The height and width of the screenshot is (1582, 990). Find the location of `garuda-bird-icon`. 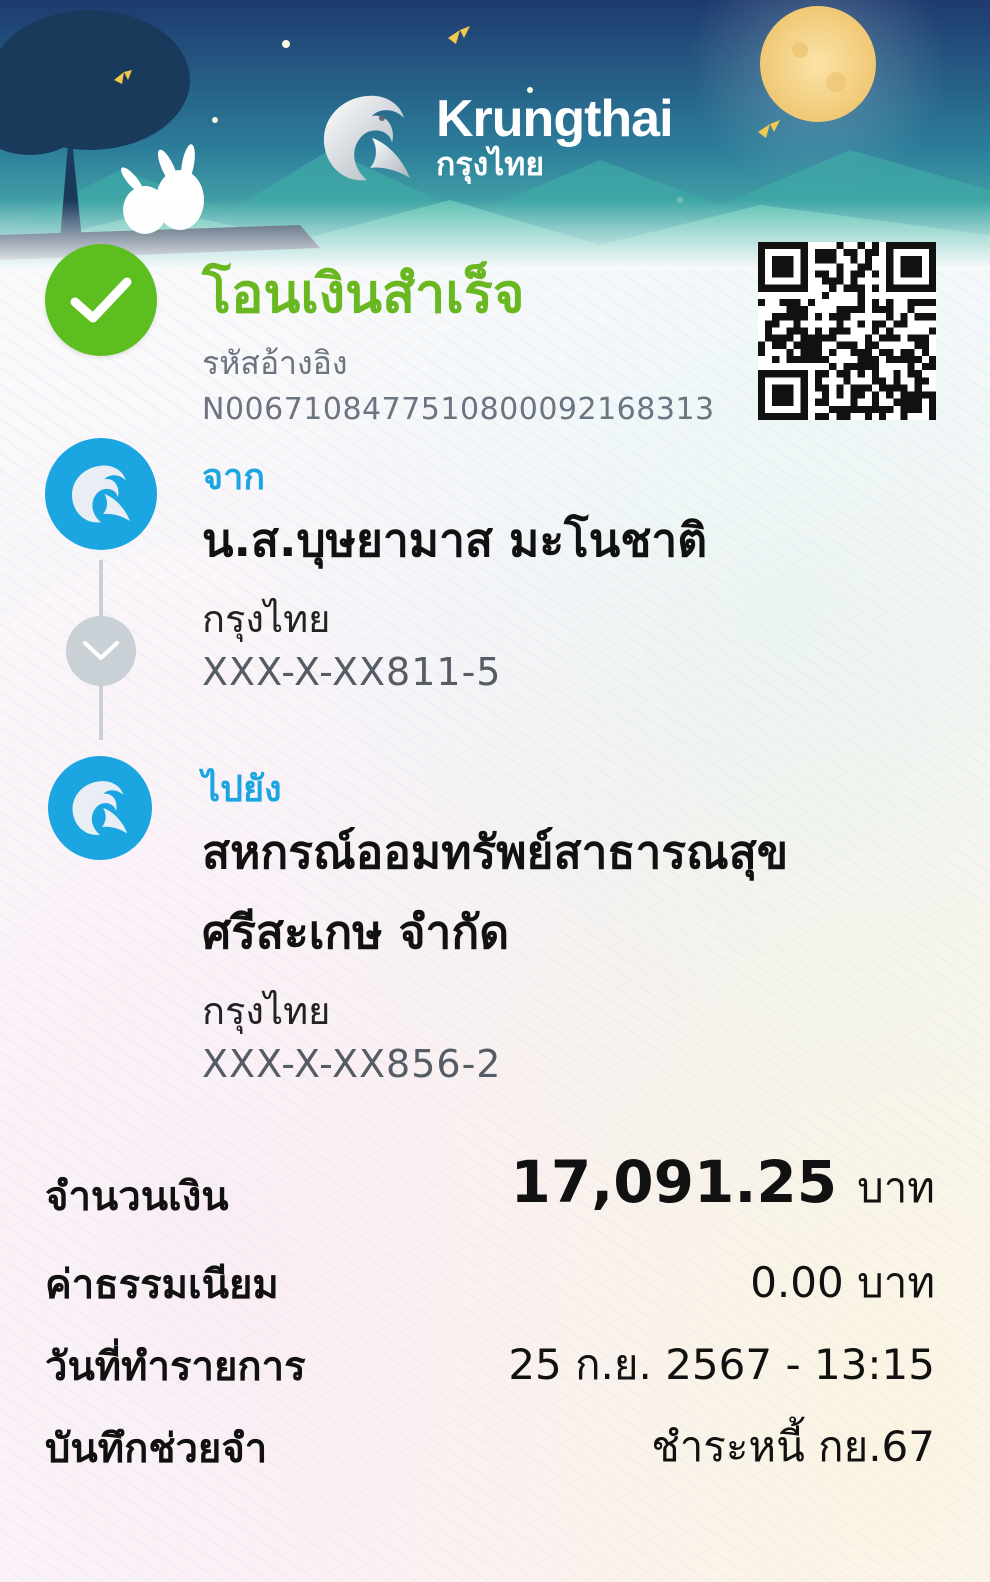

garuda-bird-icon is located at coordinates (366, 138).